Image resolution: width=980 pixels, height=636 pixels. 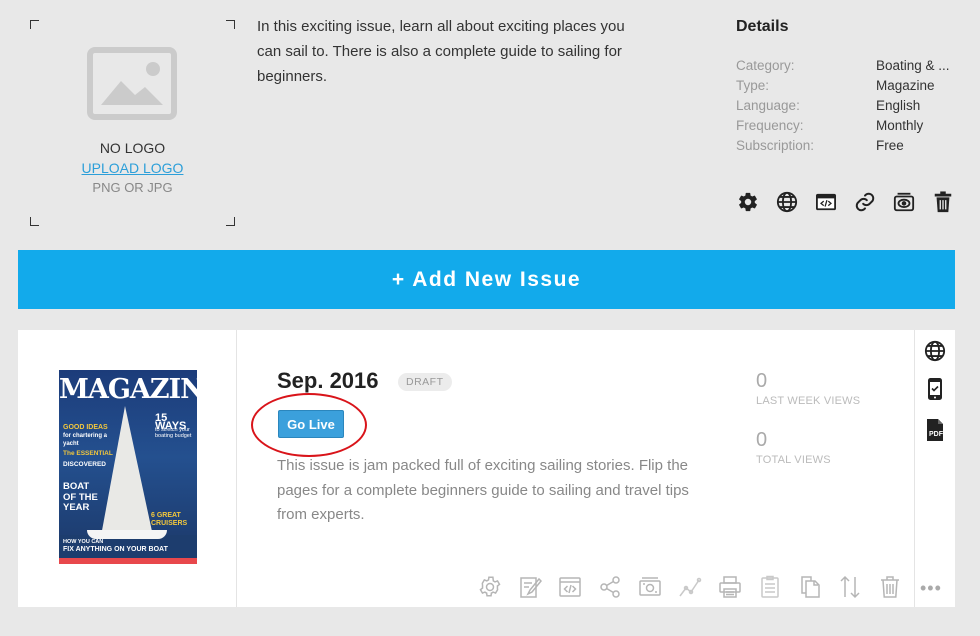 I want to click on sell-icon, so click(x=650, y=587).